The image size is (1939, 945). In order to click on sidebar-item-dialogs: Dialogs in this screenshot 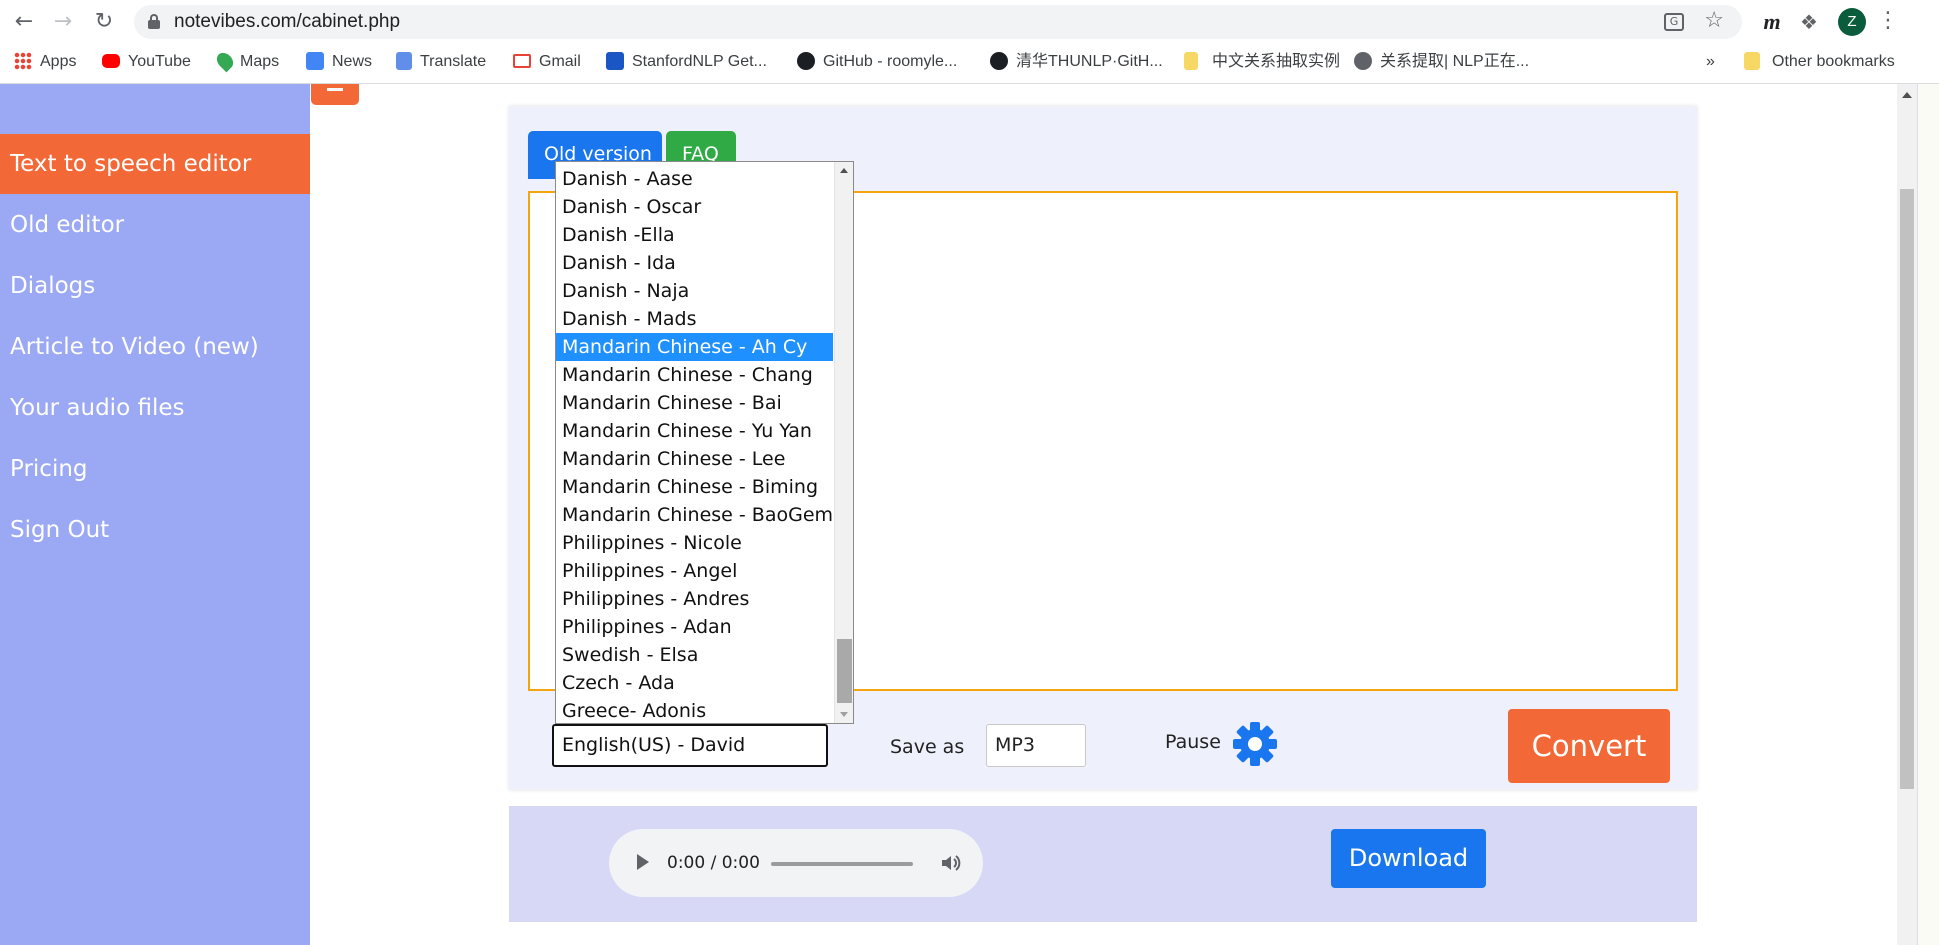, I will do `click(155, 286)`.